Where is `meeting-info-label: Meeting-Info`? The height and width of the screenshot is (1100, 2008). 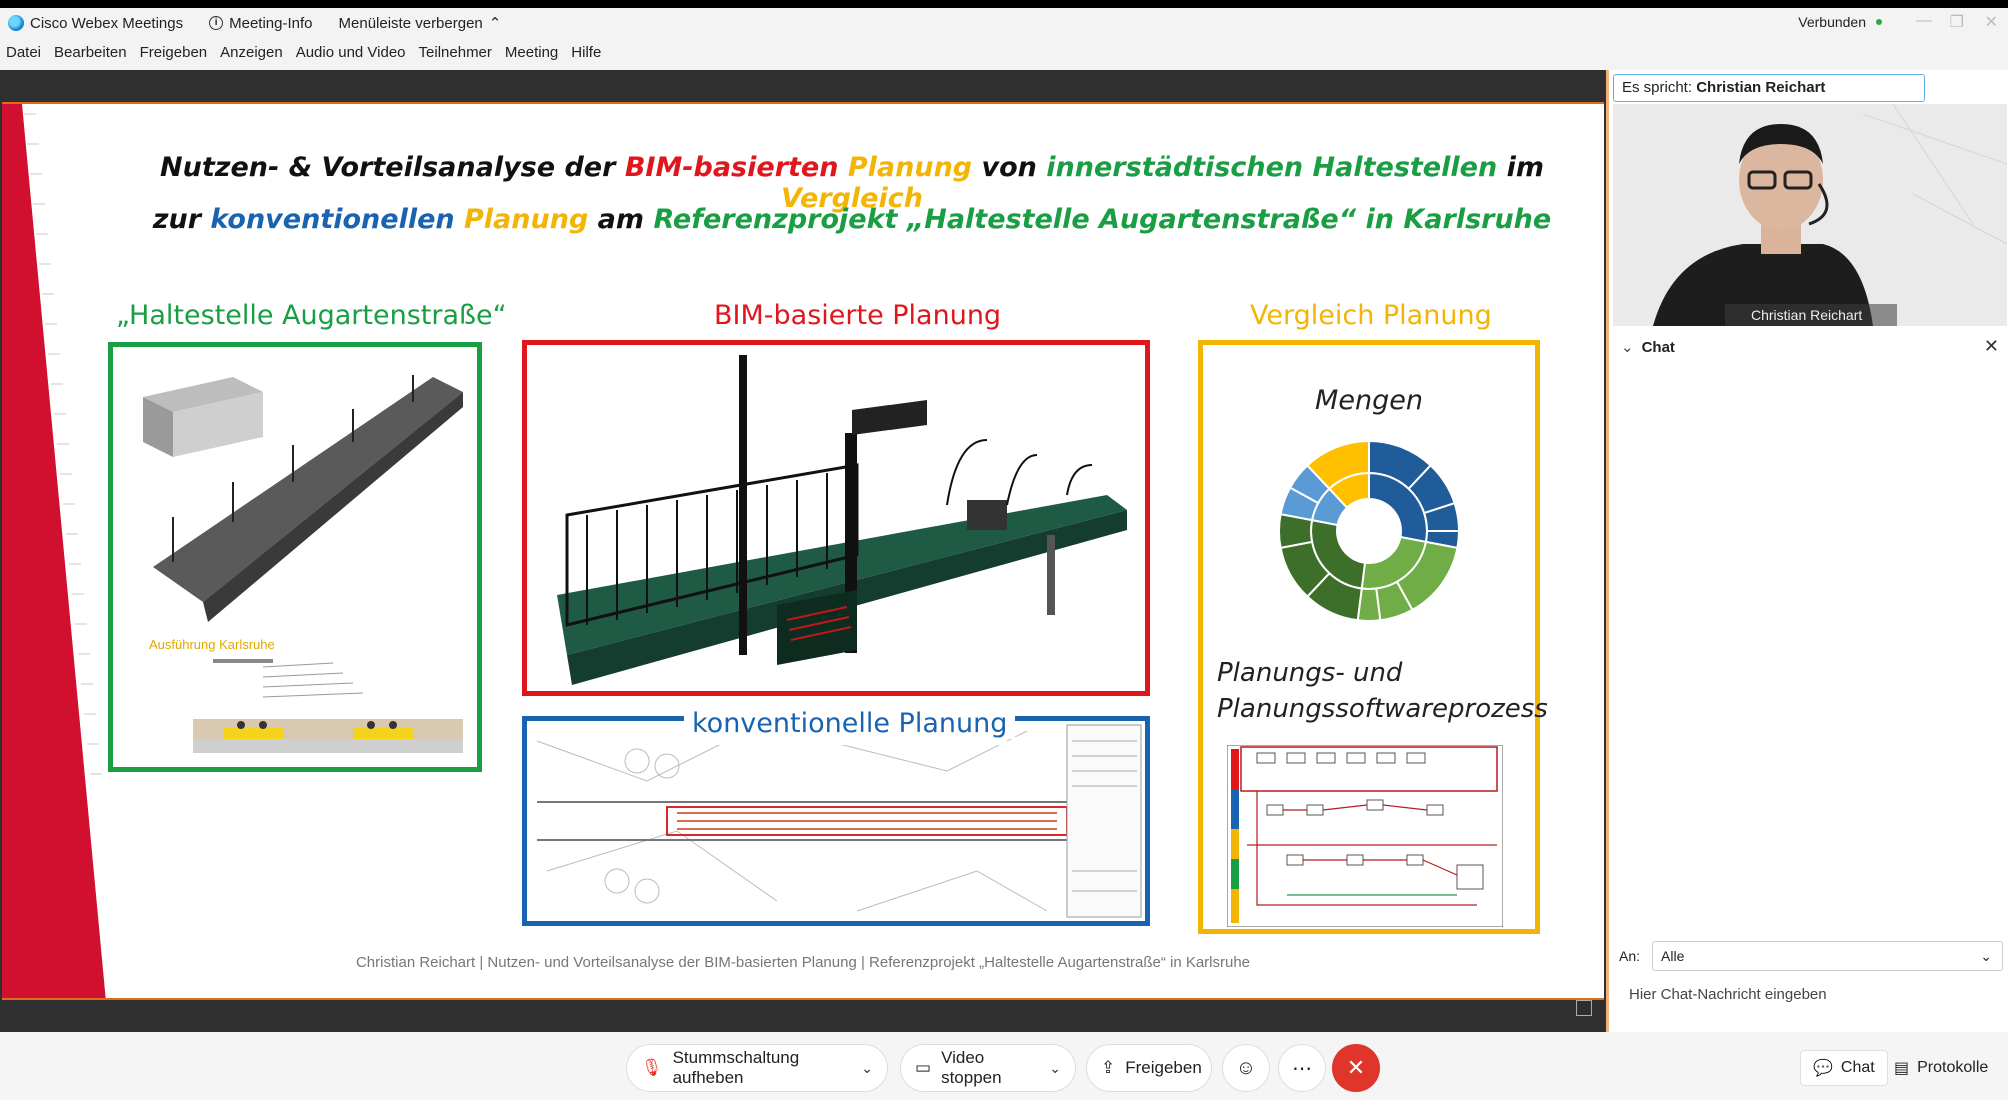
meeting-info-label: Meeting-Info is located at coordinates (271, 23).